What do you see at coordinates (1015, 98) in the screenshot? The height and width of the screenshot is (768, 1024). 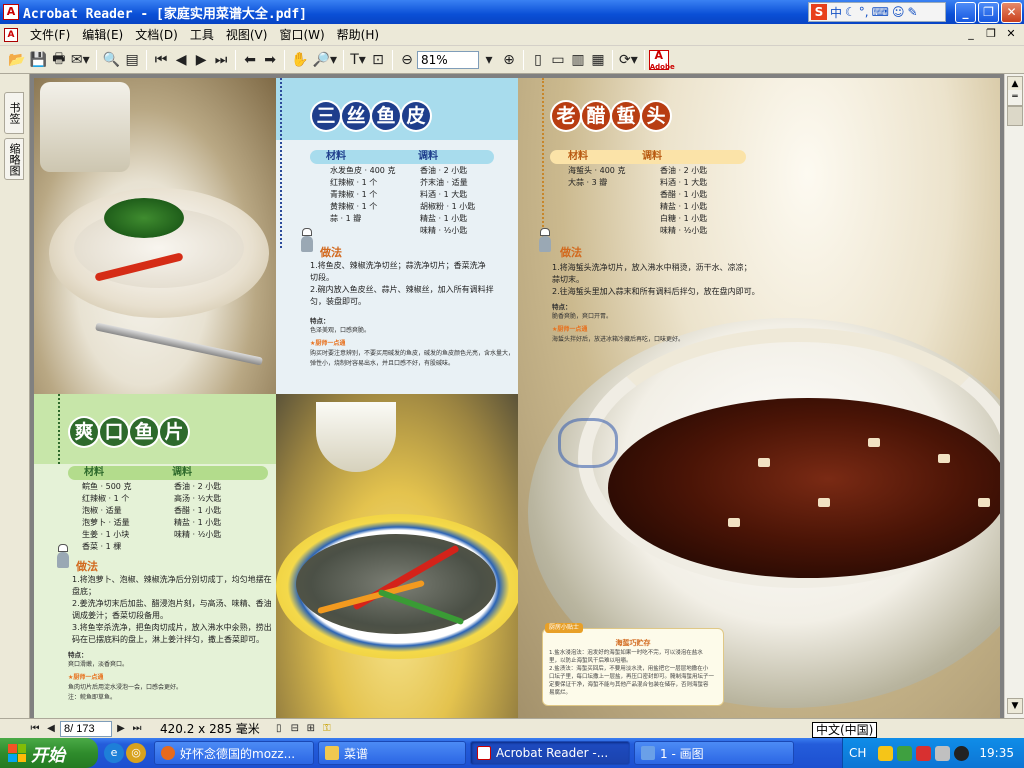 I see `split-handle: ═` at bounding box center [1015, 98].